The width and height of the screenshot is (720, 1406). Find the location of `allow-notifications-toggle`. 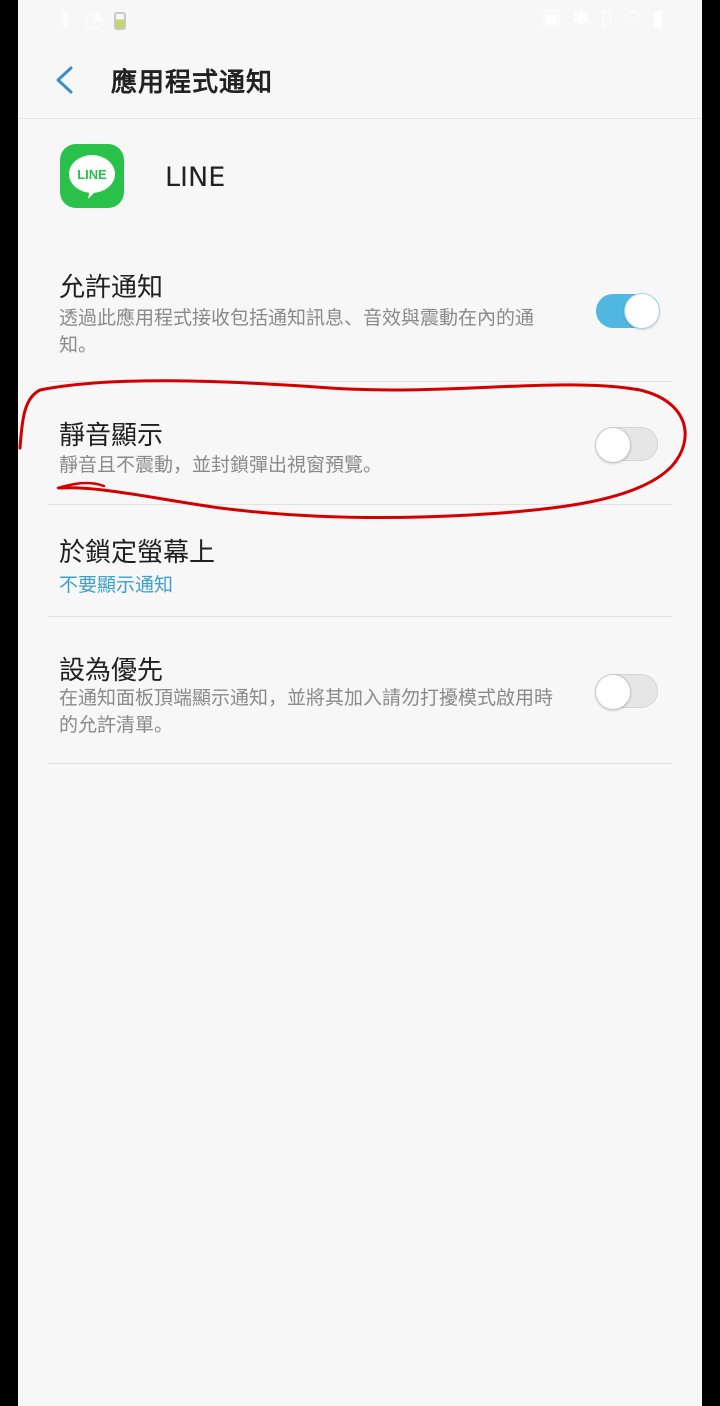

allow-notifications-toggle is located at coordinates (628, 311).